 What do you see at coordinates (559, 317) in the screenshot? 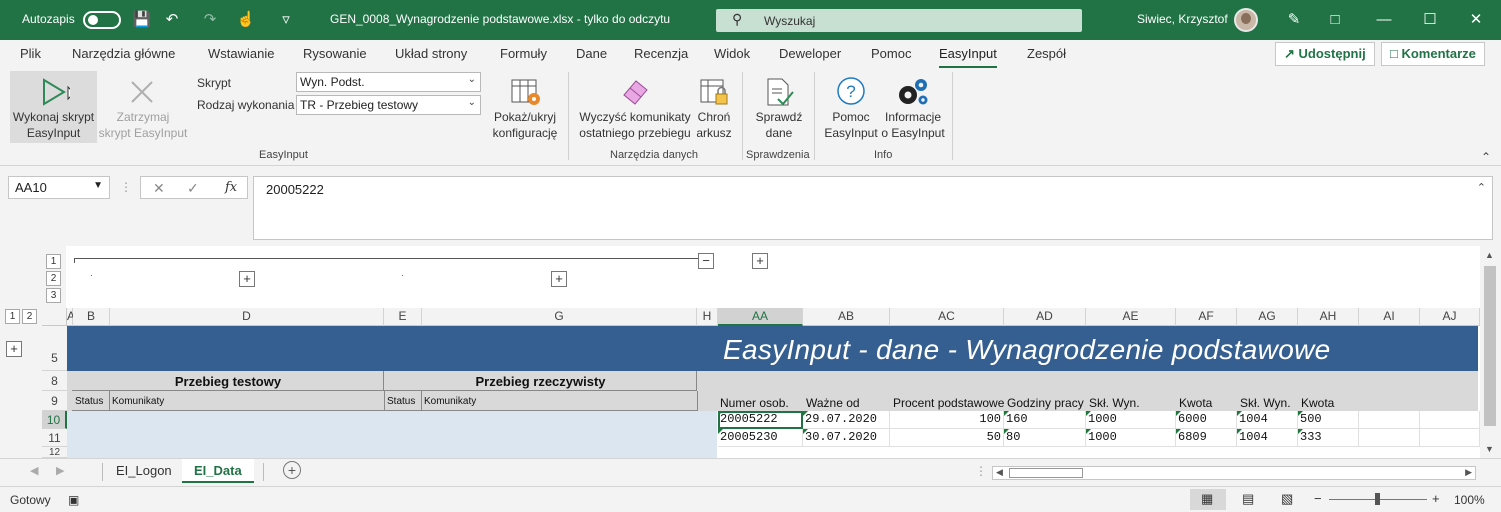
I see `column-header-g: G` at bounding box center [559, 317].